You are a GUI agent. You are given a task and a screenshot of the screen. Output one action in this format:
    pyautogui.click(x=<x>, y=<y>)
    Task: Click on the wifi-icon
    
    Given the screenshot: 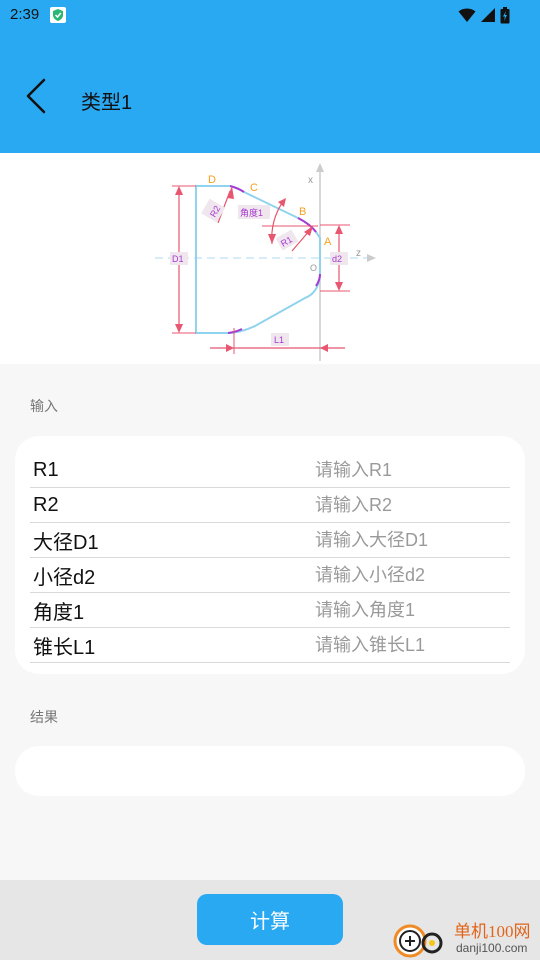 What is the action you would take?
    pyautogui.click(x=467, y=15)
    